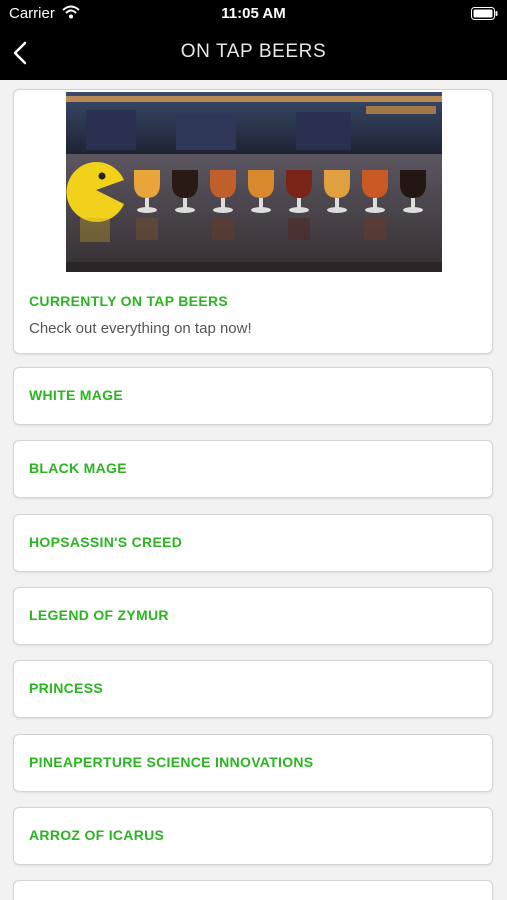  Describe the element at coordinates (253, 689) in the screenshot. I see `beer-item: PRINCESS` at that location.